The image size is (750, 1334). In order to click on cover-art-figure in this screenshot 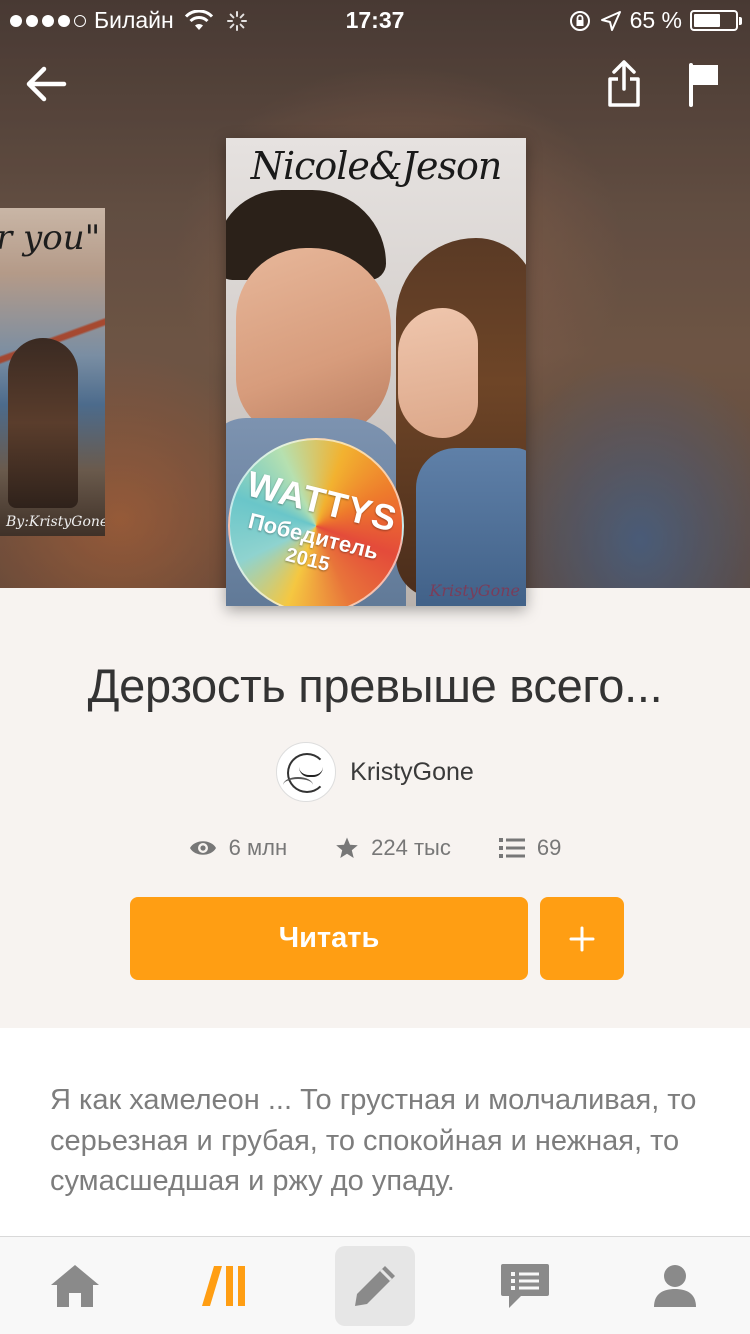, I will do `click(43, 423)`.